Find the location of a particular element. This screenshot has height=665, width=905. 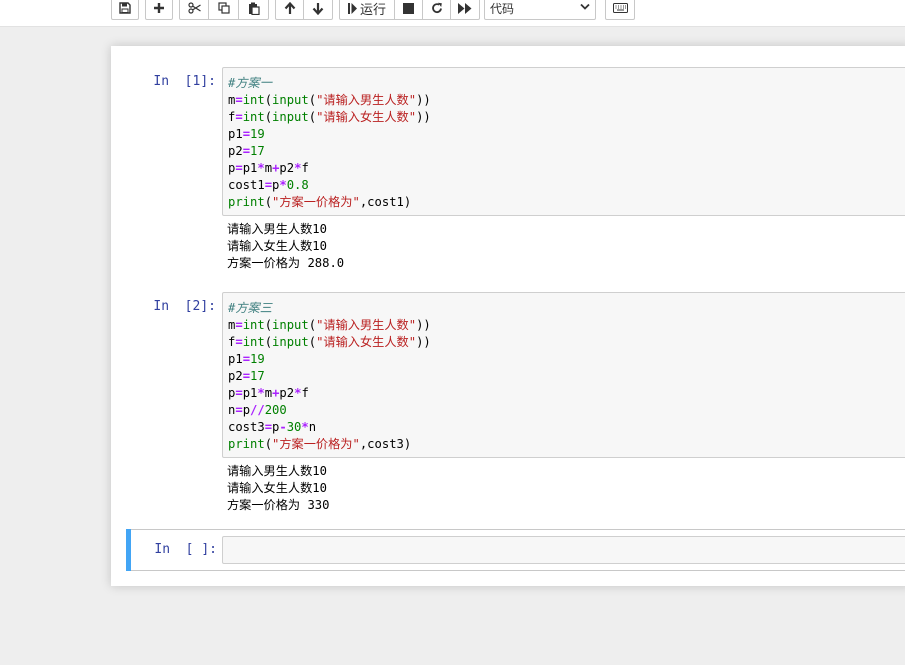

code-line: cost3=p-30*n is located at coordinates (566, 427).